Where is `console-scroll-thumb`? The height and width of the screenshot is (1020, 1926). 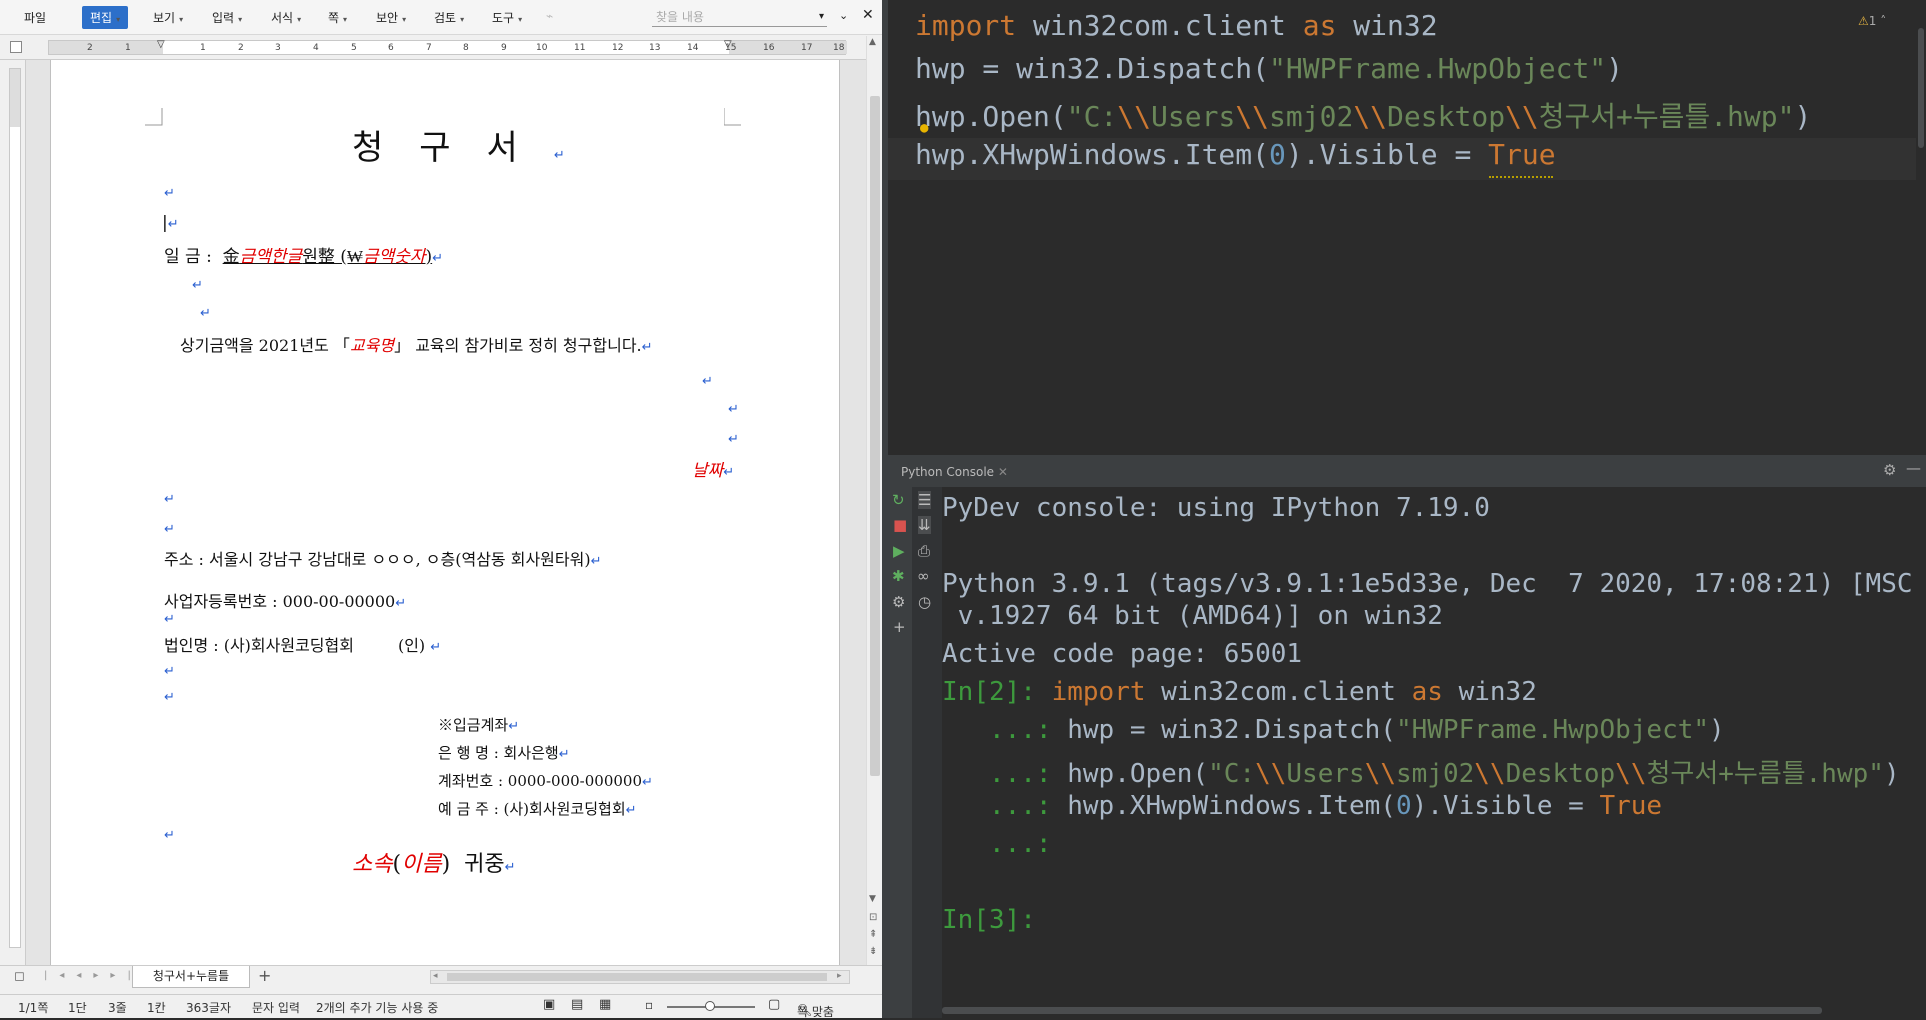
console-scroll-thumb is located at coordinates (1382, 1010).